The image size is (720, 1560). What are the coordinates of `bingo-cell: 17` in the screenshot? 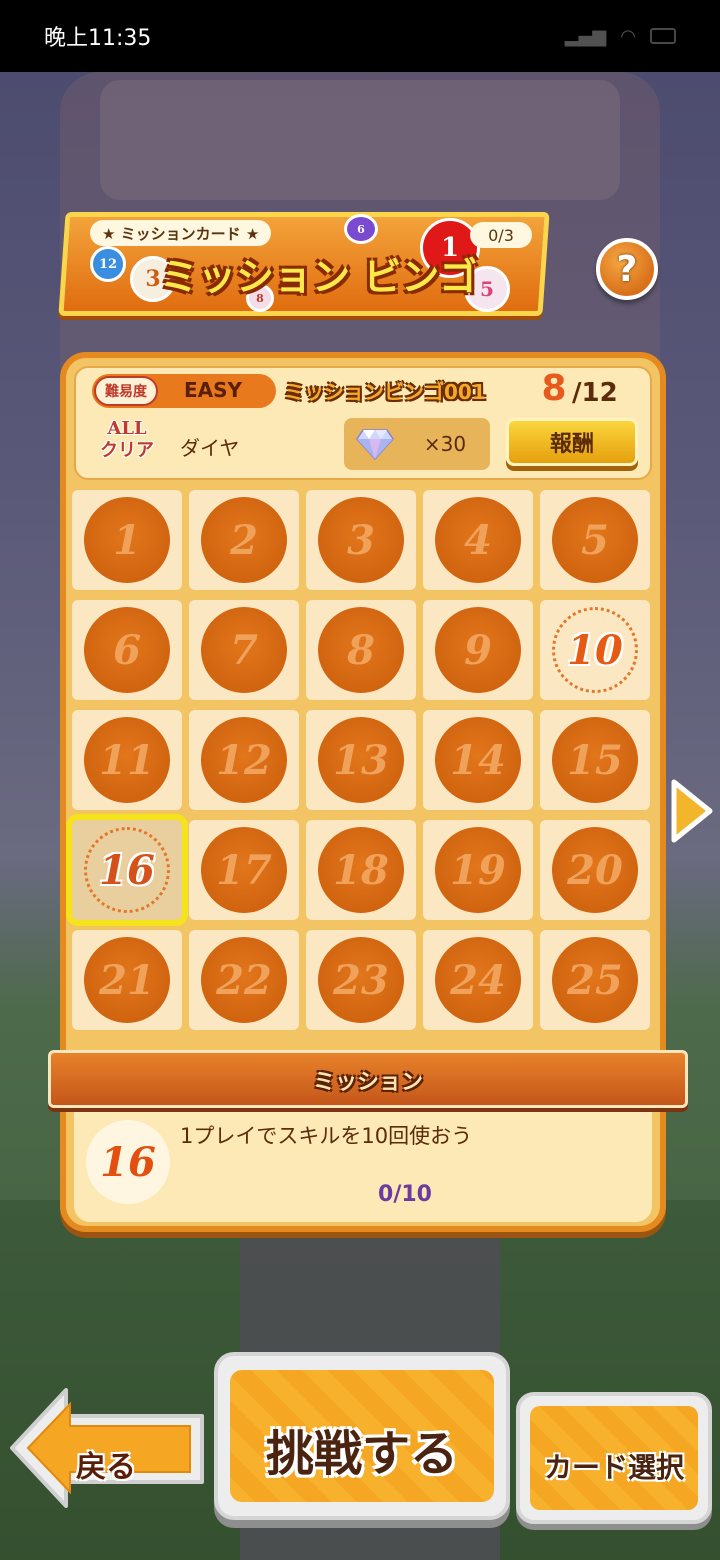 It's located at (244, 870).